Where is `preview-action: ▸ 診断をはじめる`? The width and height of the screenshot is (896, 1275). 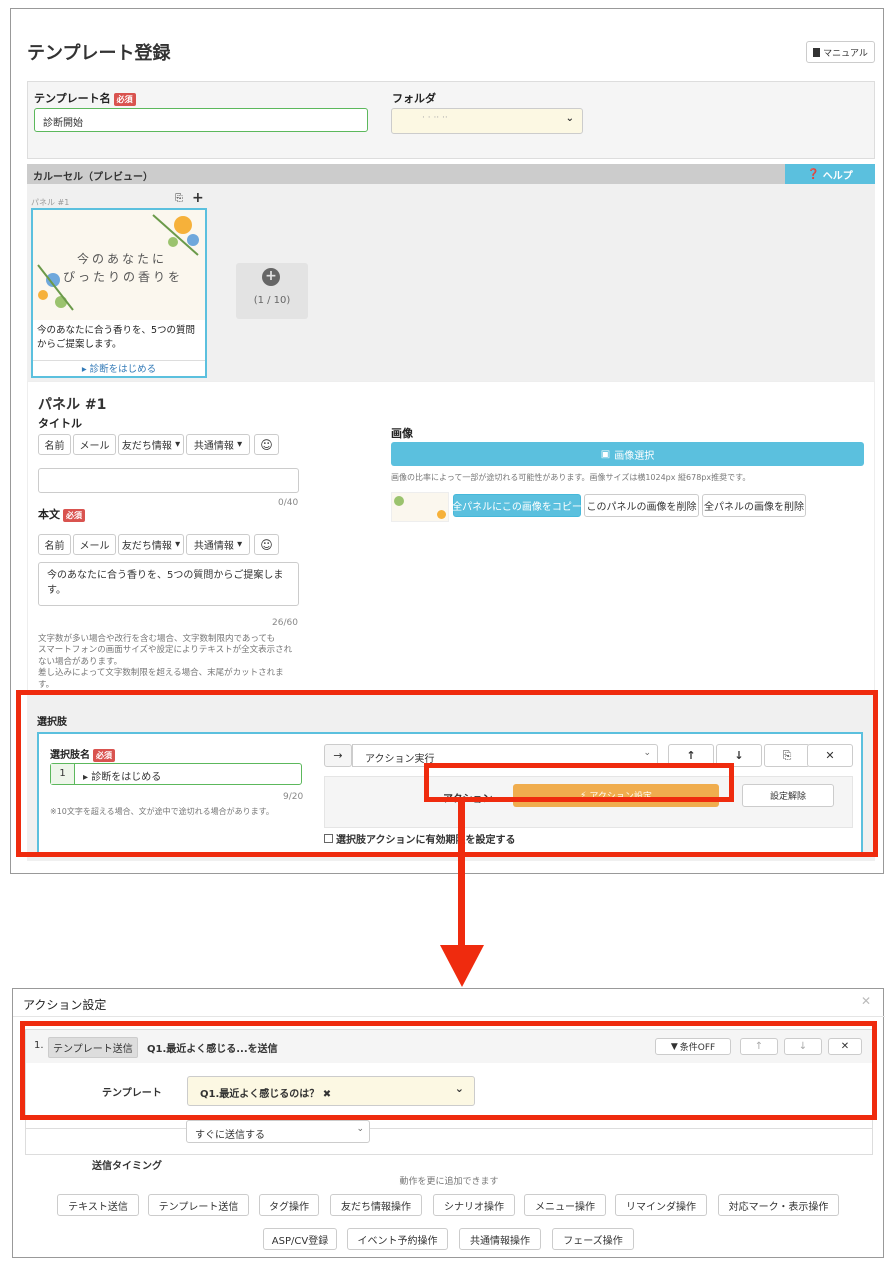
preview-action: ▸ 診断をはじめる is located at coordinates (119, 368).